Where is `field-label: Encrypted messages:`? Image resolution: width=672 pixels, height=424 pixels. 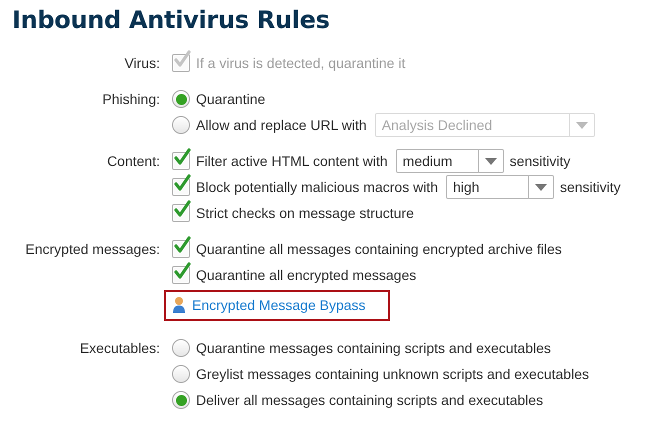 field-label: Encrypted messages: is located at coordinates (92, 249).